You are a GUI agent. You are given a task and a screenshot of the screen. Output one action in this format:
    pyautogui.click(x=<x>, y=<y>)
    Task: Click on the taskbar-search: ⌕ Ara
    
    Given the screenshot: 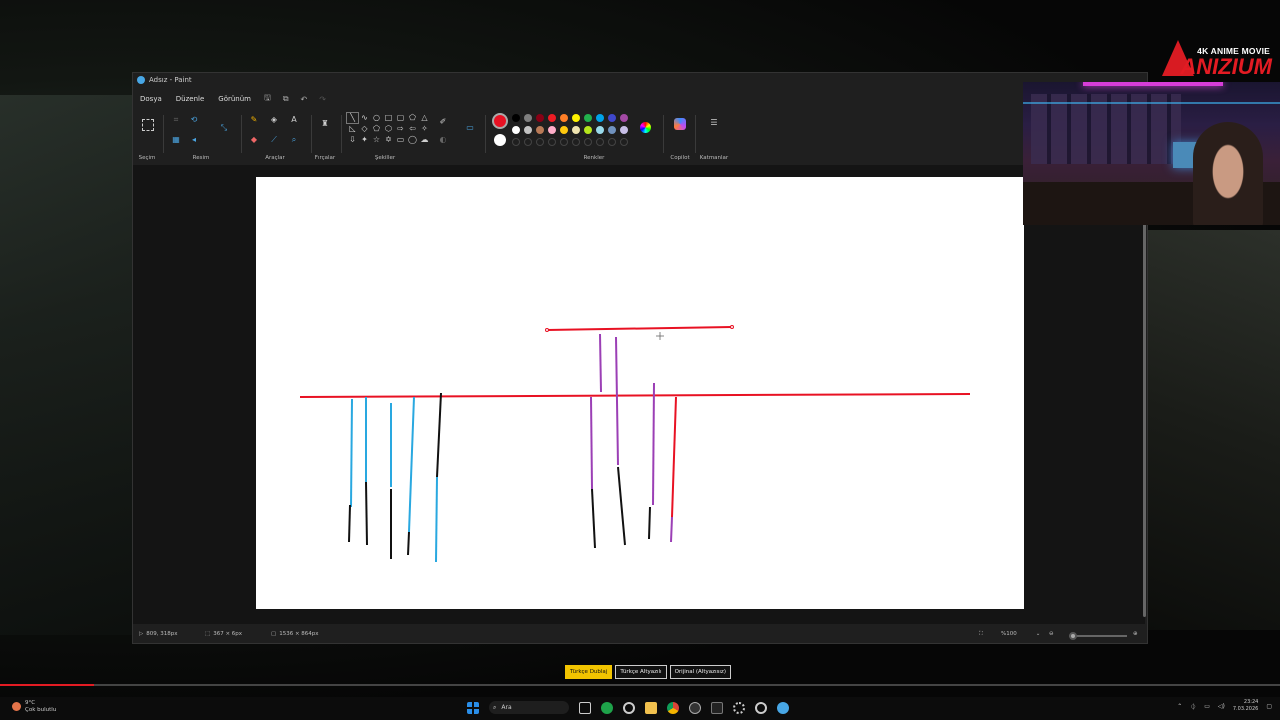 What is the action you would take?
    pyautogui.click(x=529, y=707)
    